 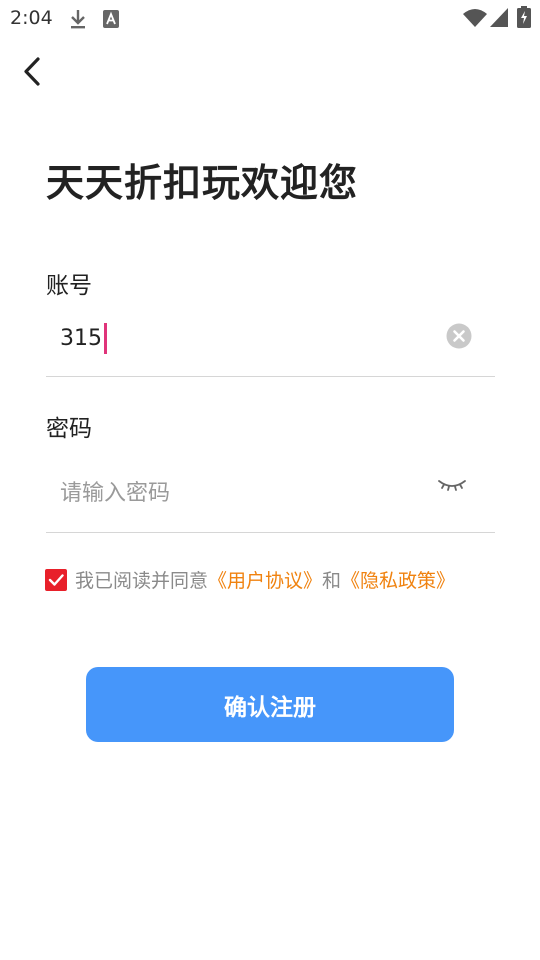 I want to click on password-input: 请输入密码, so click(x=270, y=494).